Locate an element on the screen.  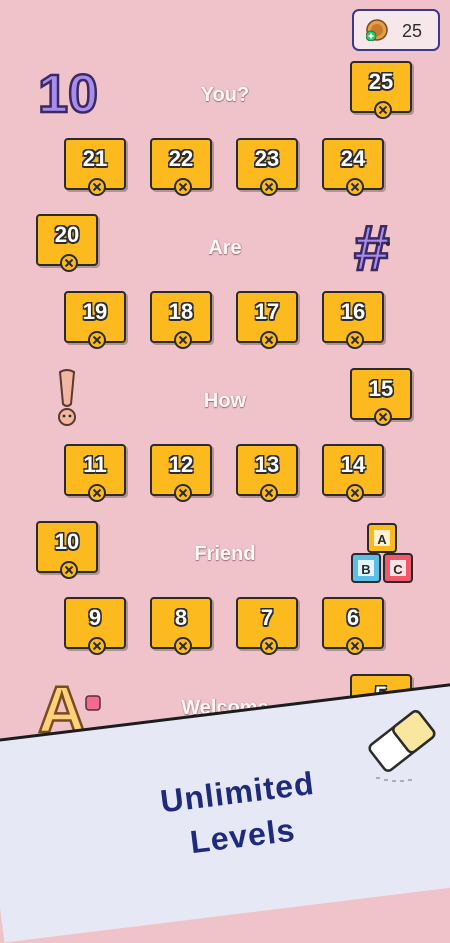
level-15: 15 is located at coordinates (381, 397).